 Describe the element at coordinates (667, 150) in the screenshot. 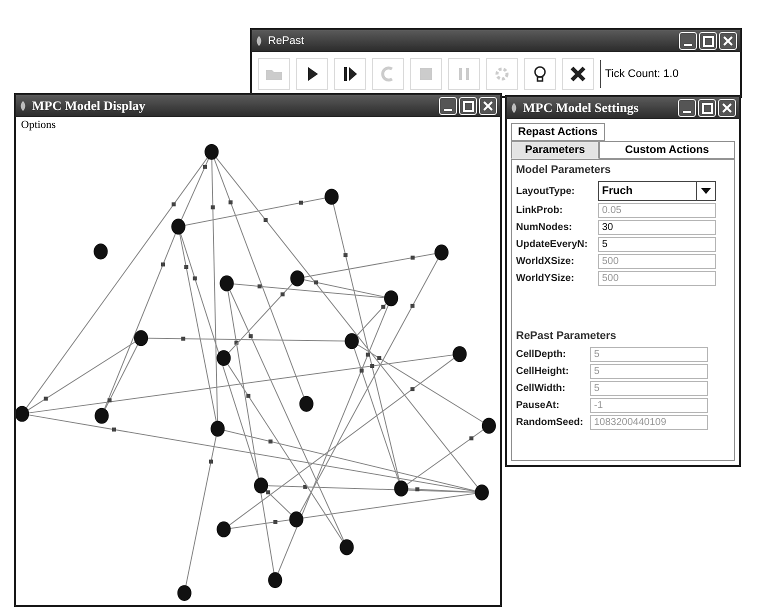

I see `tab: Custom Actions` at that location.